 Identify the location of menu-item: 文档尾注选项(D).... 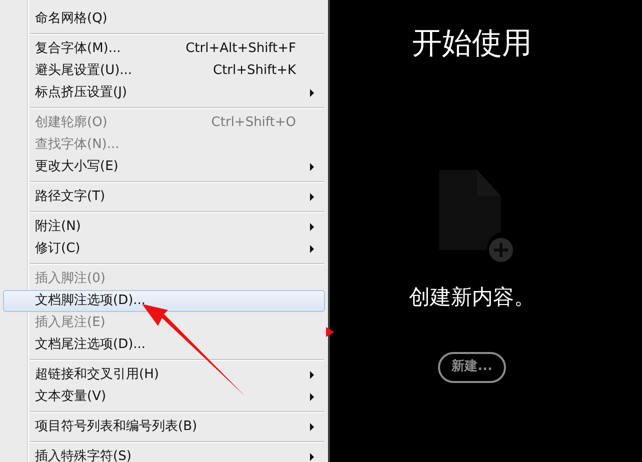
(164, 345).